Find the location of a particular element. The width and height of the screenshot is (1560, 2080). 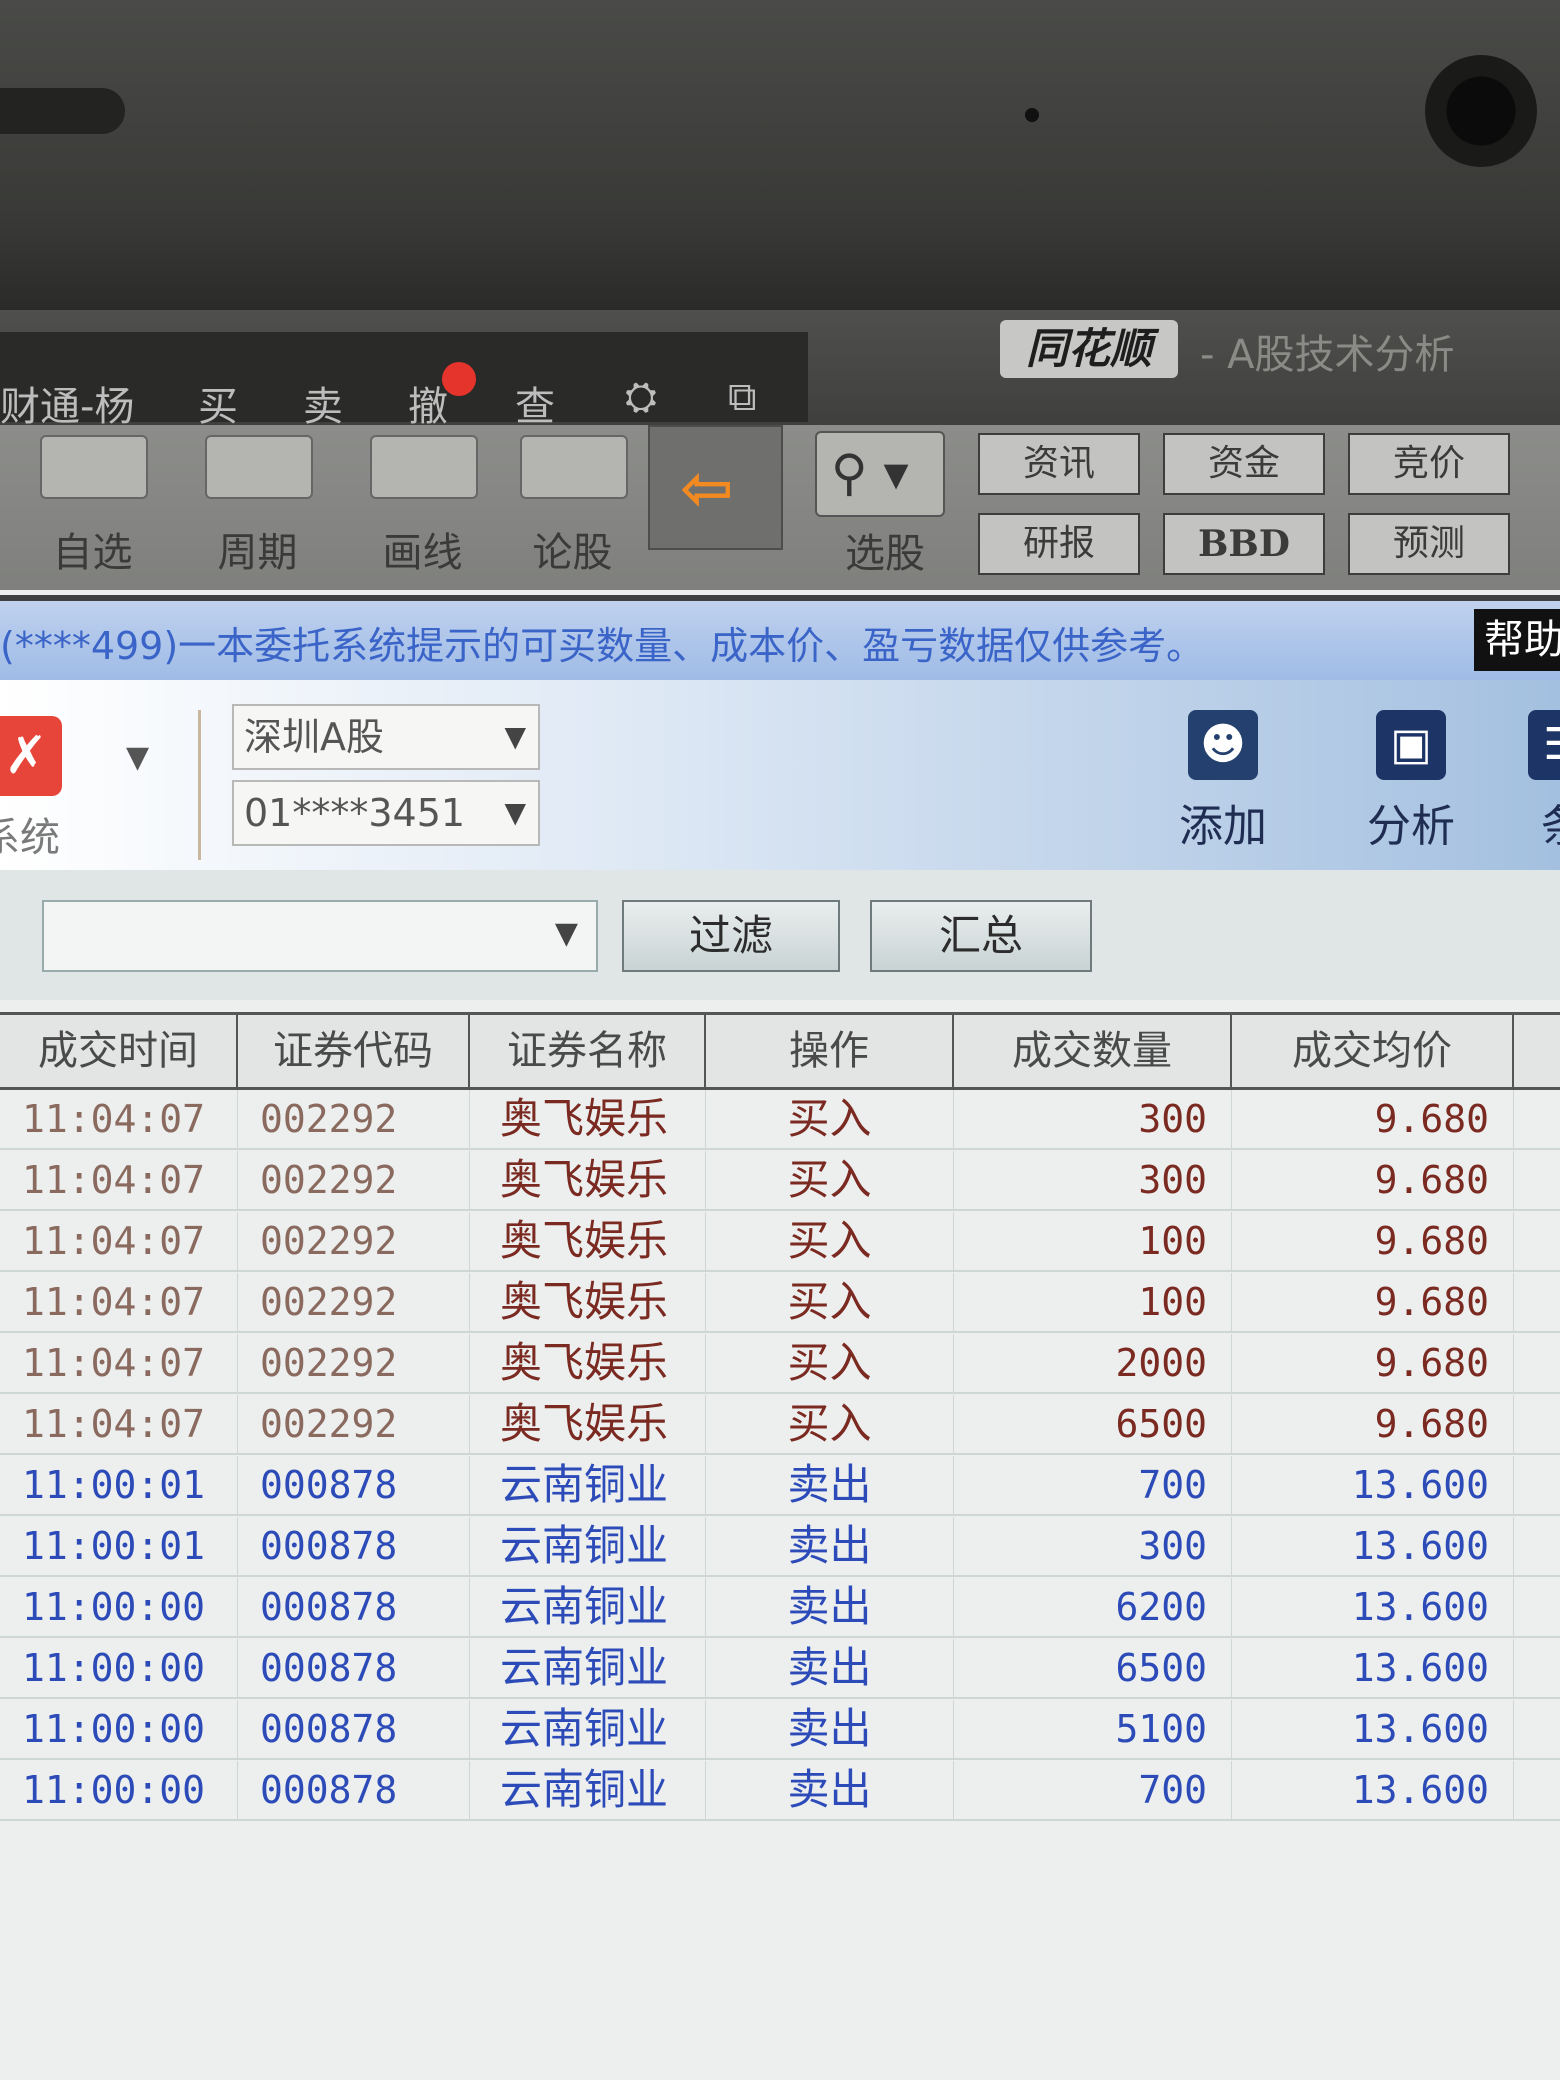

tool-label: 论股 is located at coordinates (572, 553).